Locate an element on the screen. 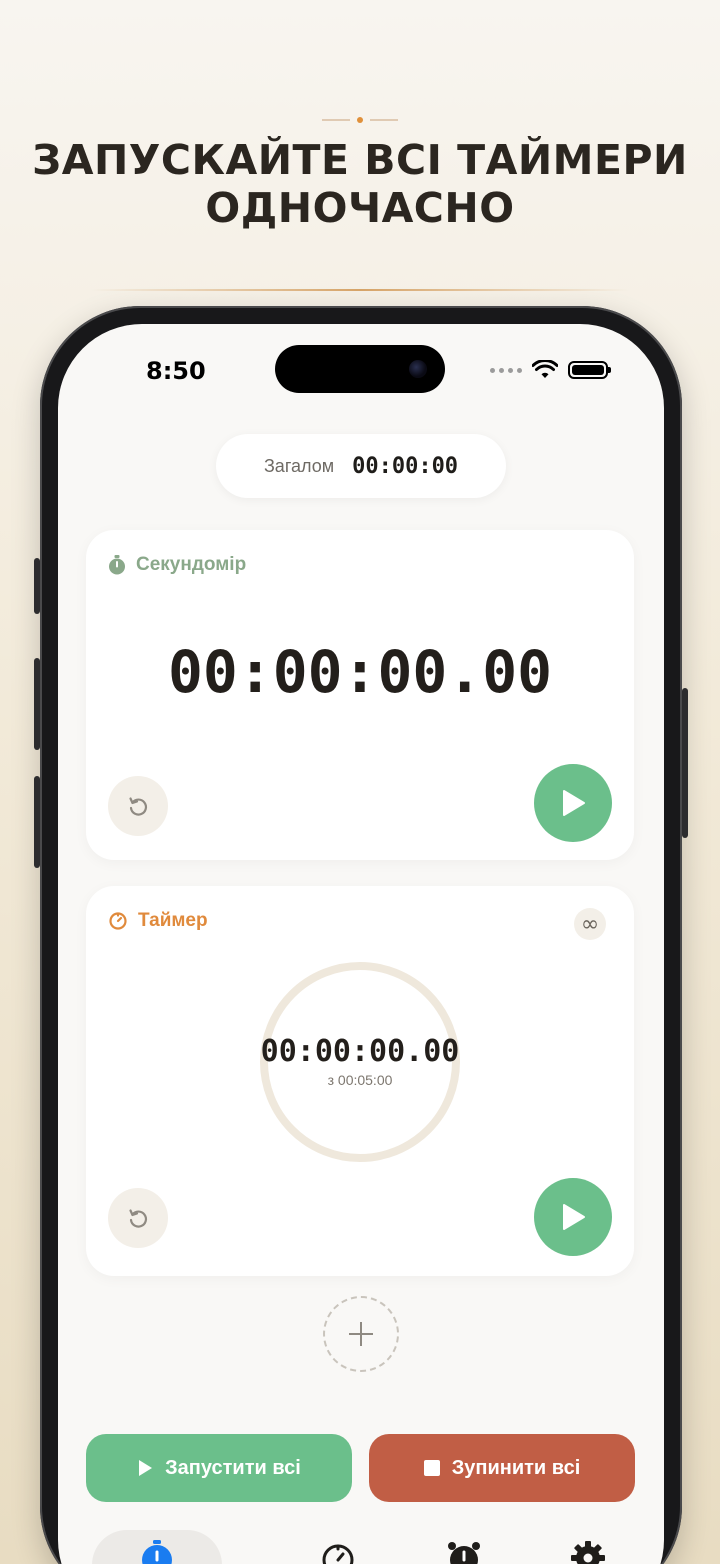 The height and width of the screenshot is (1564, 720). add-timer-button is located at coordinates (361, 1334).